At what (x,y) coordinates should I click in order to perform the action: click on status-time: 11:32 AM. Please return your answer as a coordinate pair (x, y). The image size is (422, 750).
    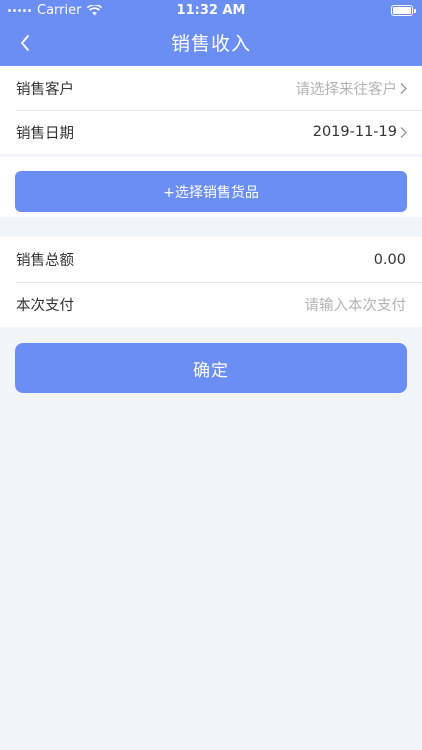
    Looking at the image, I should click on (211, 10).